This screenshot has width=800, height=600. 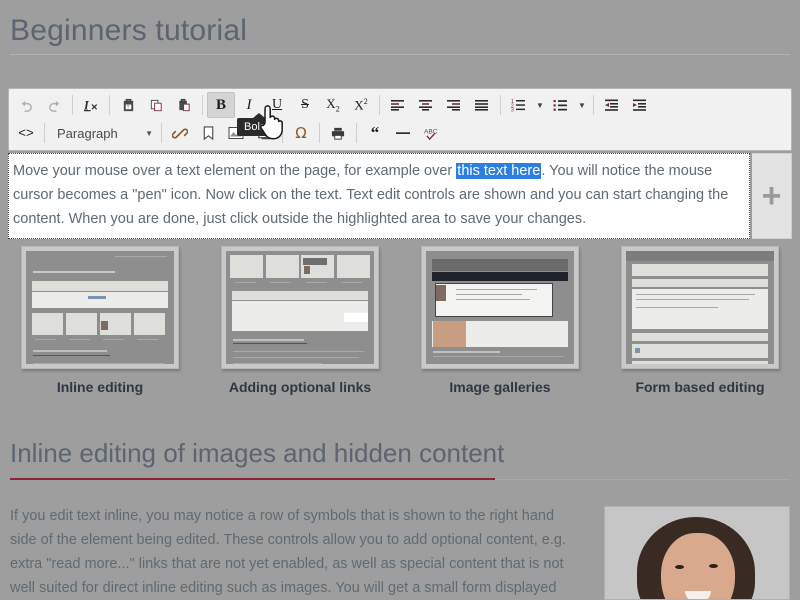 I want to click on source-code-button: <>, so click(x=26, y=133).